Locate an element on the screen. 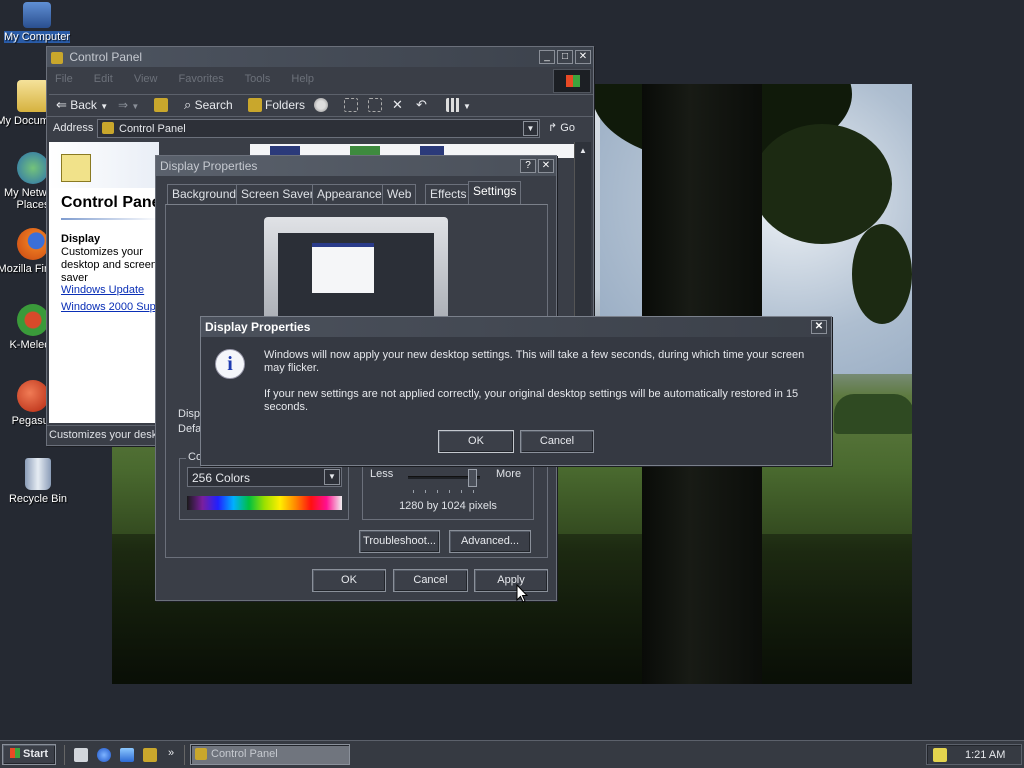  desktop-icon-label: My Computer is located at coordinates (37, 37).